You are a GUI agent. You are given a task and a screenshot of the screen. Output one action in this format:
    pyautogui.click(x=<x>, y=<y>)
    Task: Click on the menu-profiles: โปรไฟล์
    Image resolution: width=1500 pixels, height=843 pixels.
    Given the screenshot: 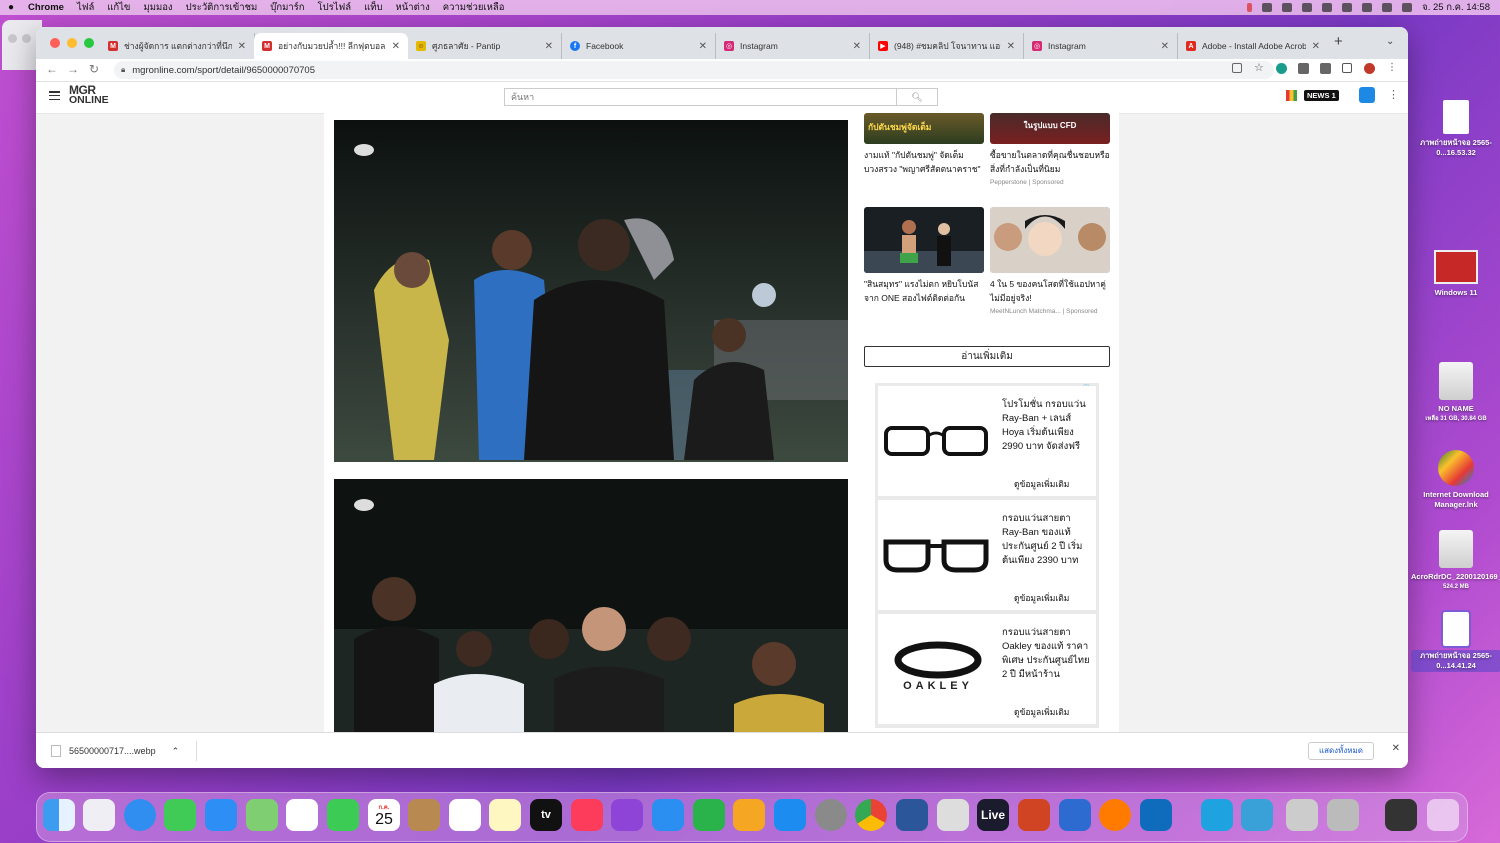 What is the action you would take?
    pyautogui.click(x=335, y=7)
    